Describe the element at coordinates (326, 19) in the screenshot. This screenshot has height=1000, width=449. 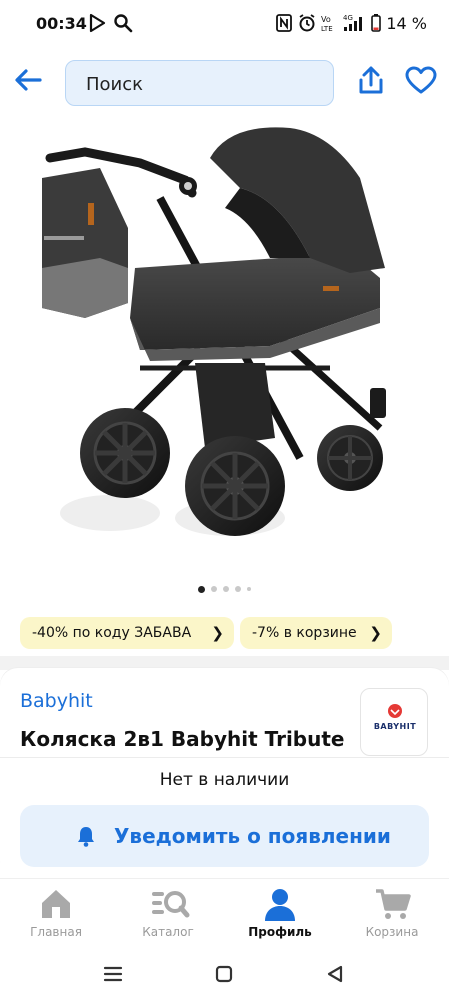
I see `svg-text: Vo` at that location.